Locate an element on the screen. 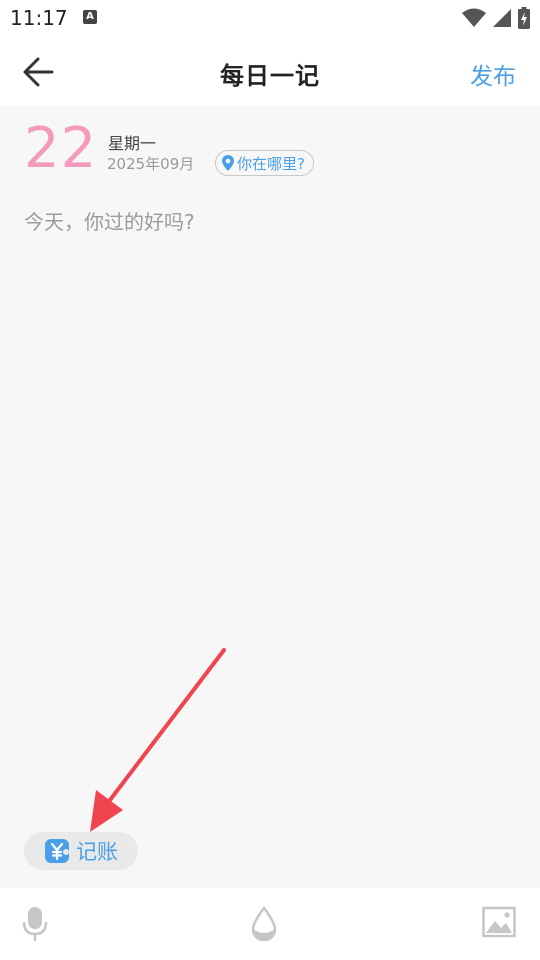 This screenshot has width=540, height=960. publish-button: 发布 is located at coordinates (493, 74).